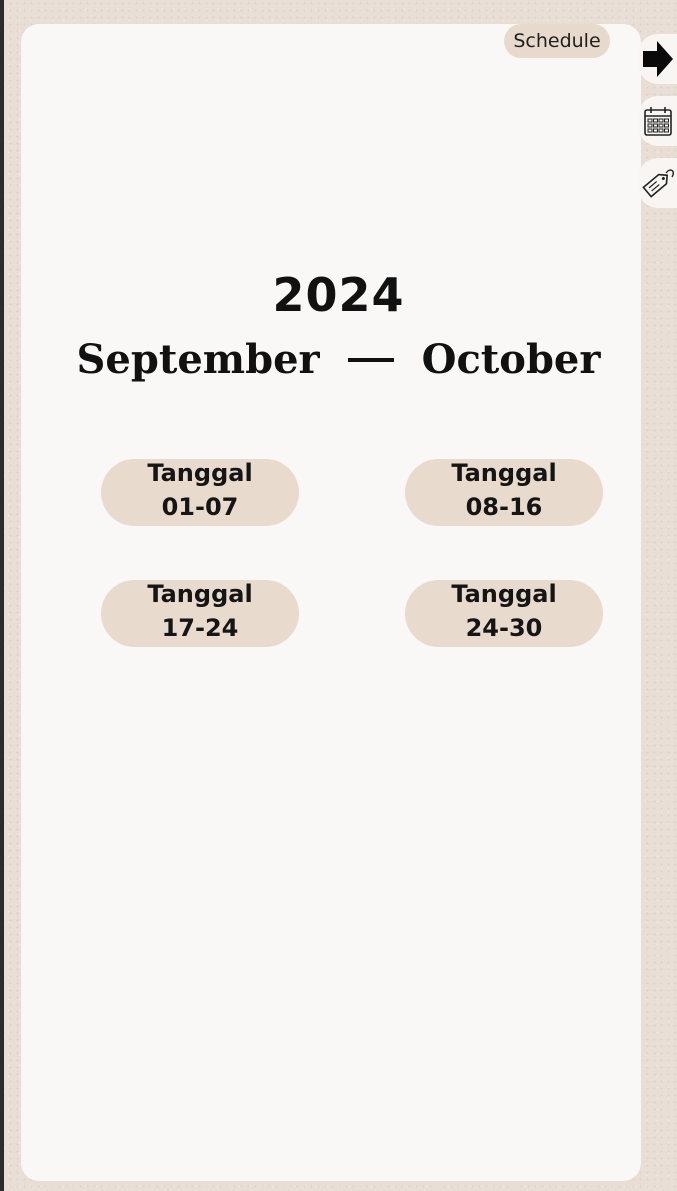  I want to click on date-range-button-1: Tanggal 01-07, so click(200, 492).